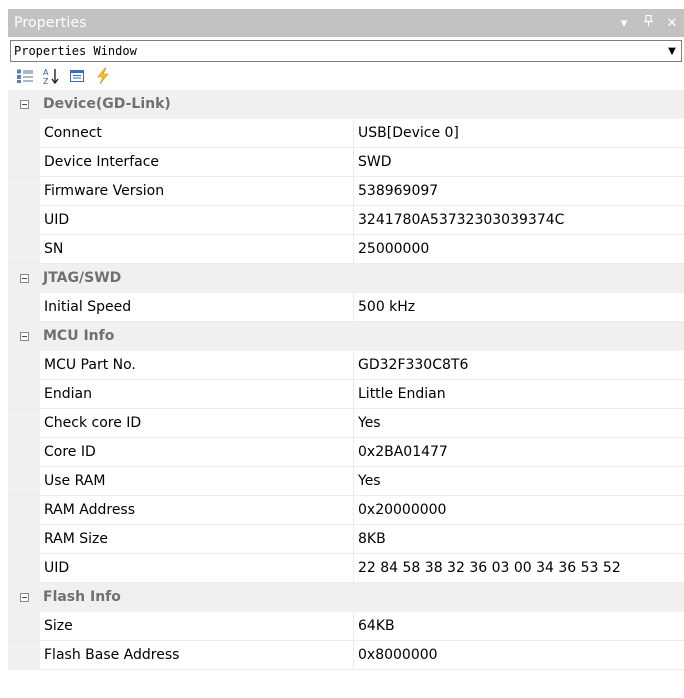 The width and height of the screenshot is (684, 698). What do you see at coordinates (25, 76) in the screenshot?
I see `categorized-icon` at bounding box center [25, 76].